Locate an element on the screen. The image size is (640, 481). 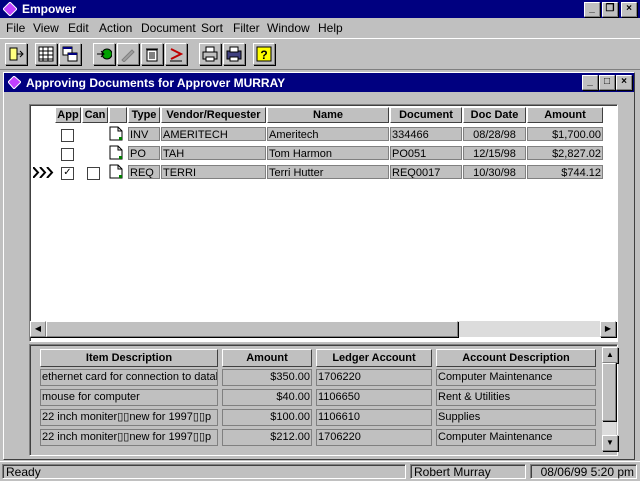
scroll-up-icon: ▲ is located at coordinates (610, 355).